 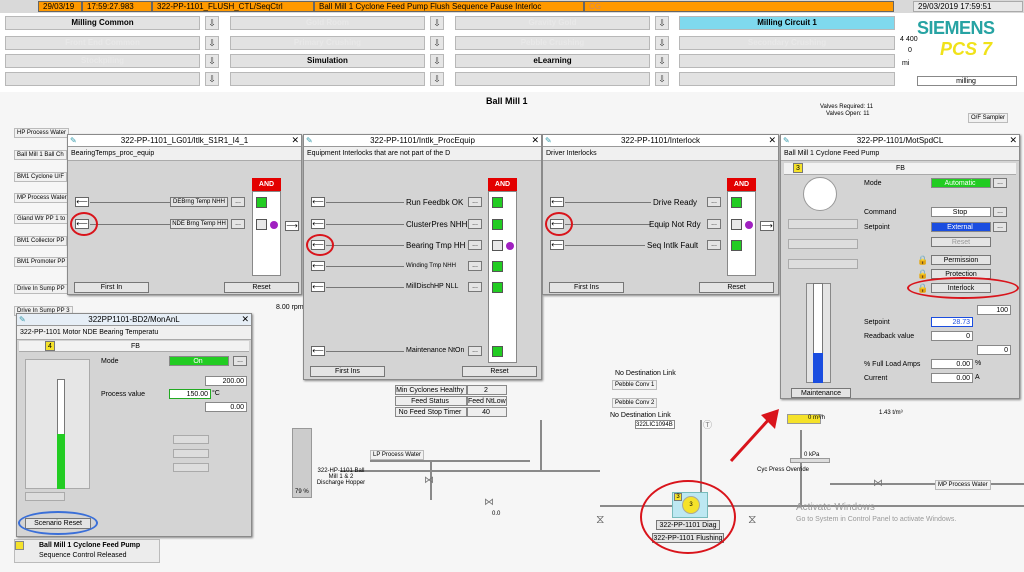 I want to click on nav-simulation: Simulation, so click(x=327, y=61).